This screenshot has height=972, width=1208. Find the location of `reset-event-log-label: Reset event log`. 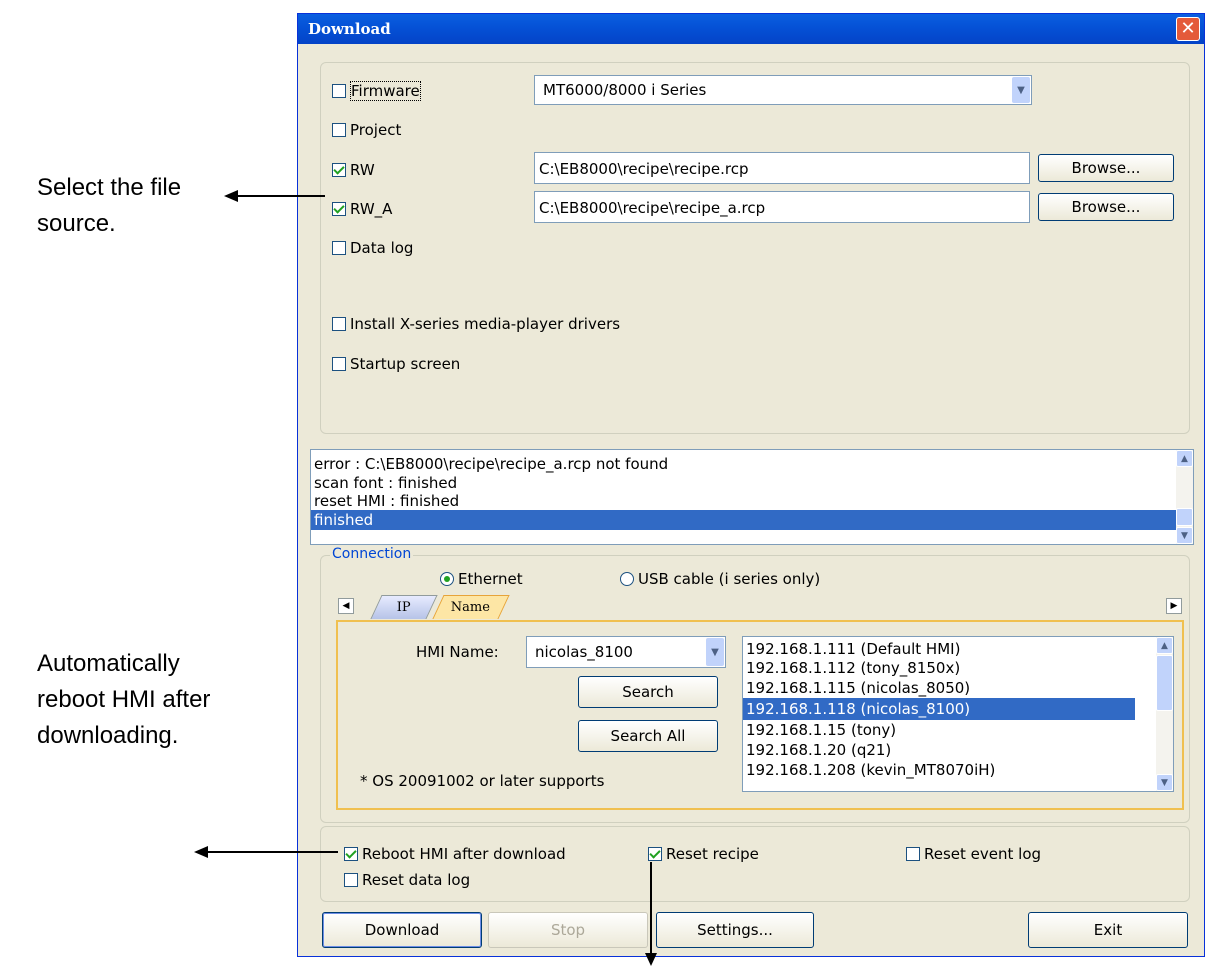

reset-event-log-label: Reset event log is located at coordinates (983, 854).